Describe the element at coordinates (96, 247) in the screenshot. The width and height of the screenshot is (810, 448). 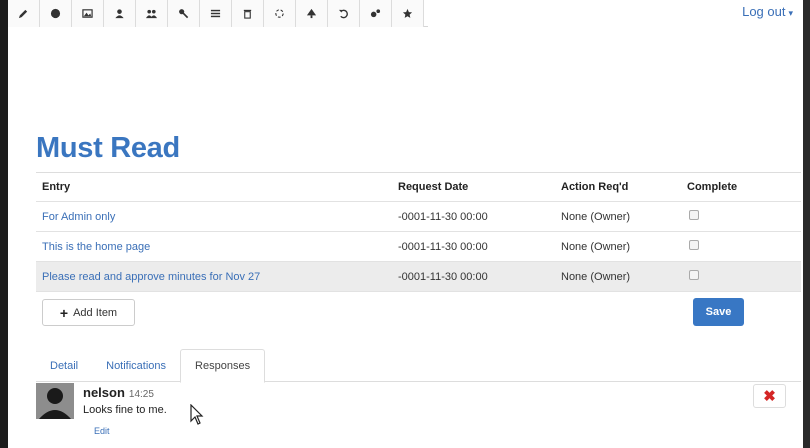
I see `entry-link: This is the home page` at that location.